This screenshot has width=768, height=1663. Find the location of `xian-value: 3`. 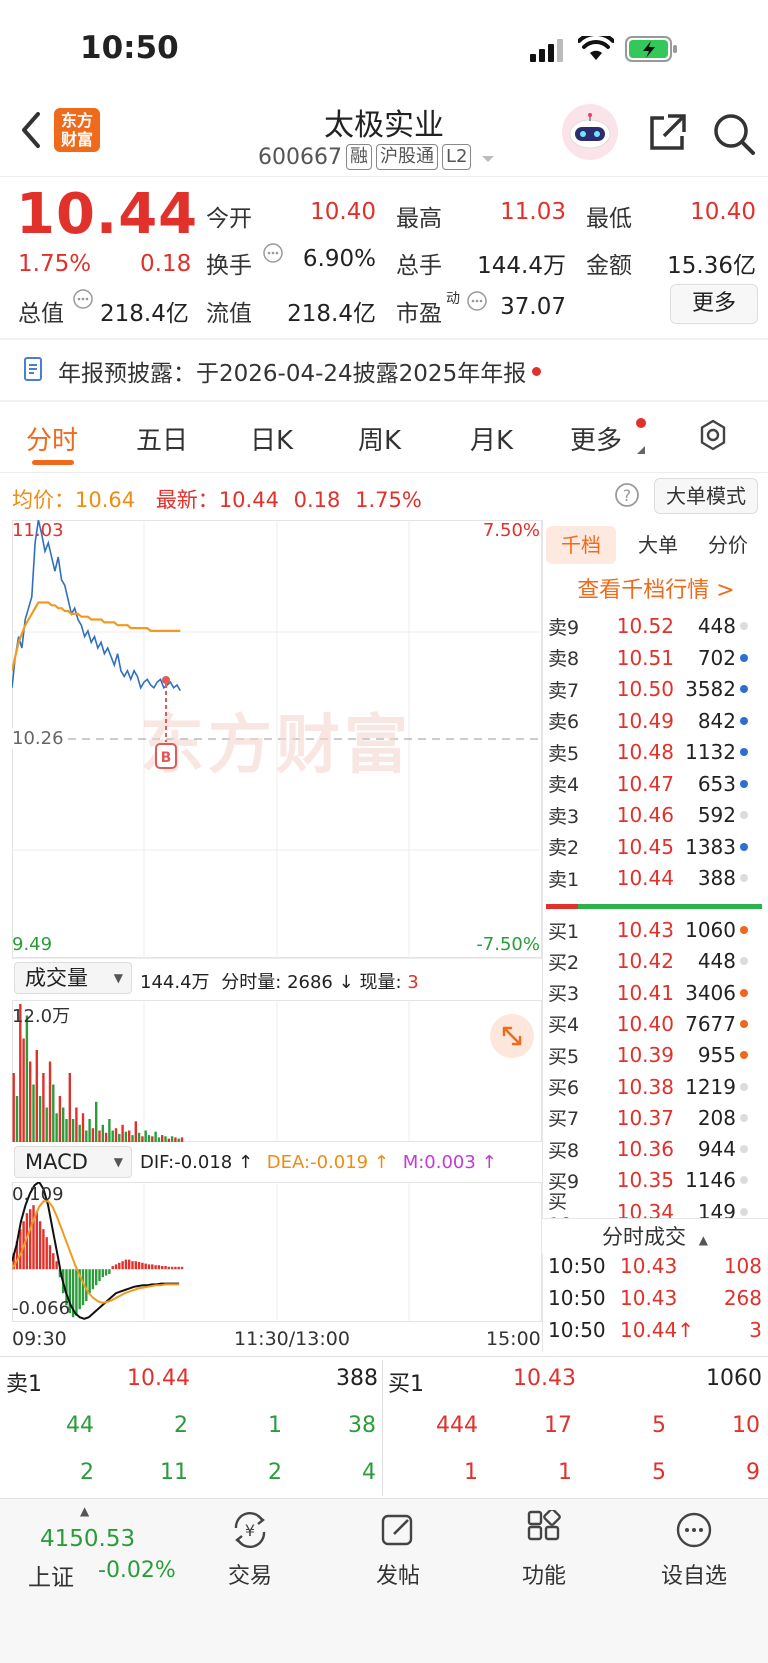

xian-value: 3 is located at coordinates (413, 982).